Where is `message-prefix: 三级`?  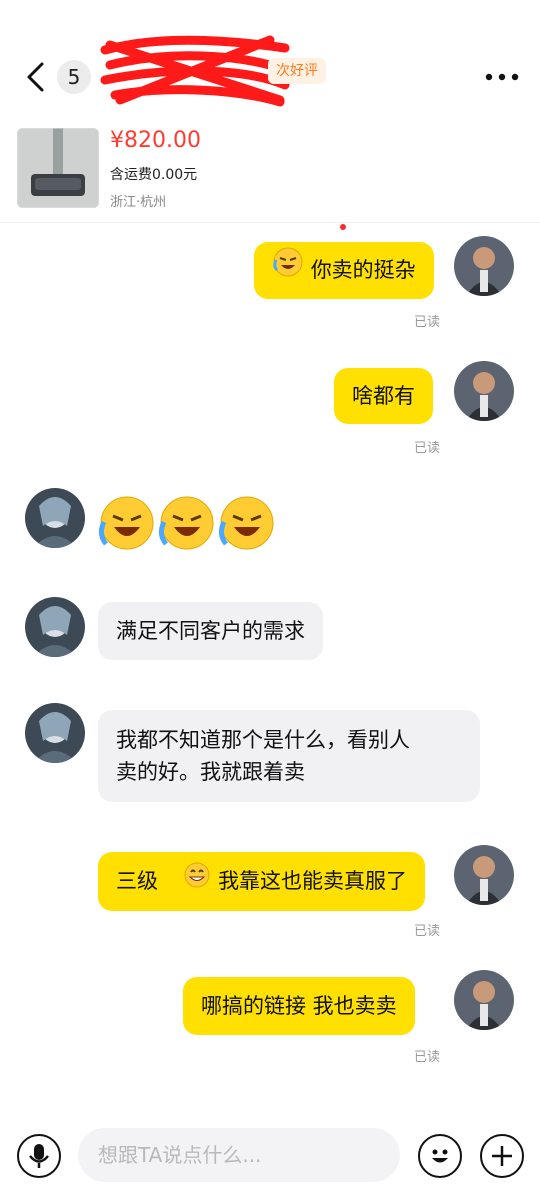
message-prefix: 三级 is located at coordinates (137, 881).